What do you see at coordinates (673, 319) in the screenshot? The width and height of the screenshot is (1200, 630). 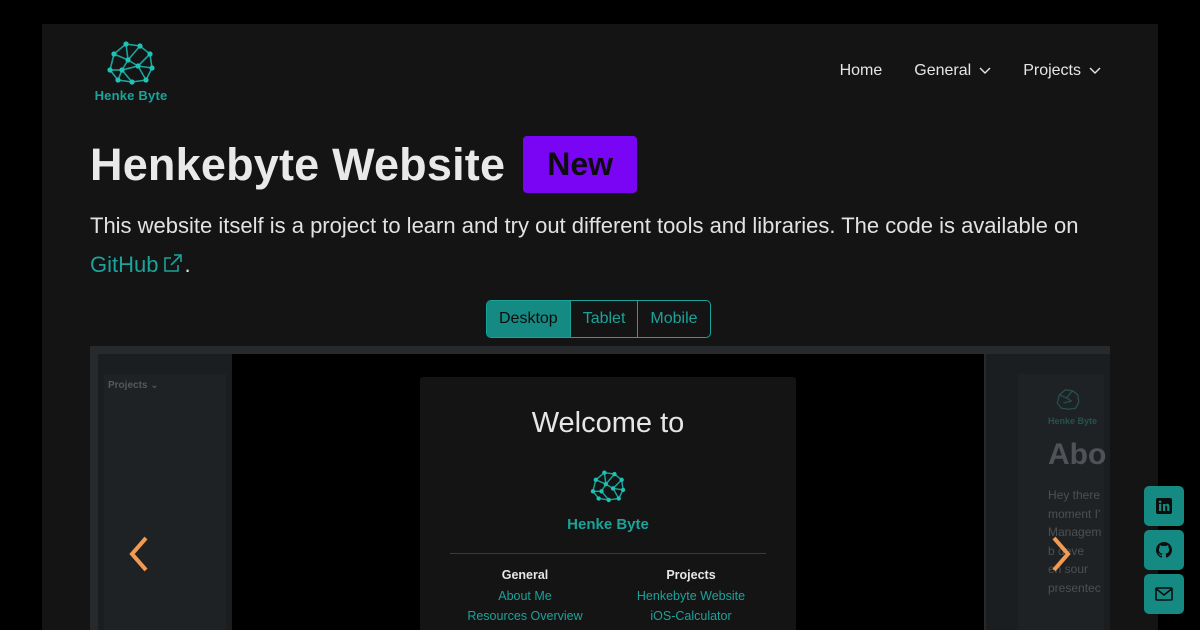 I see `view-mobile-button: Mobile` at bounding box center [673, 319].